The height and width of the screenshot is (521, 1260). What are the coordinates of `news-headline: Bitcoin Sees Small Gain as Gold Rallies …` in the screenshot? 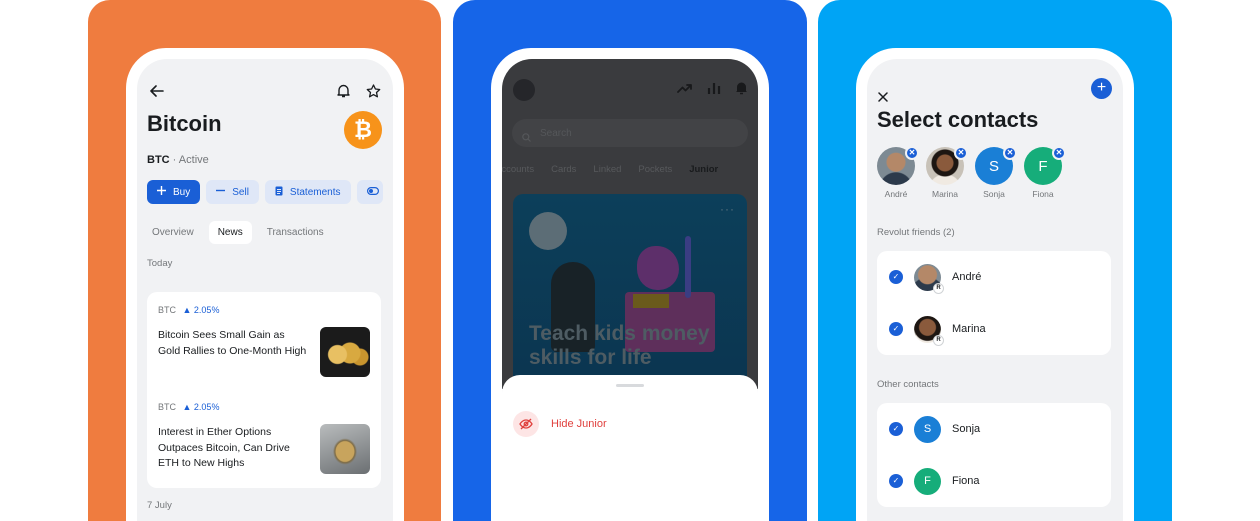 It's located at (232, 343).